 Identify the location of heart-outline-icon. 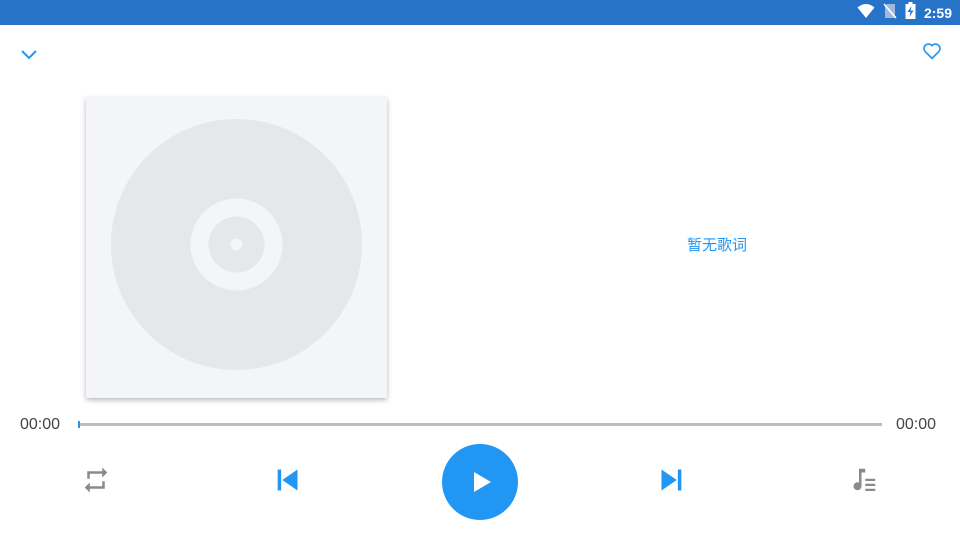
(932, 53).